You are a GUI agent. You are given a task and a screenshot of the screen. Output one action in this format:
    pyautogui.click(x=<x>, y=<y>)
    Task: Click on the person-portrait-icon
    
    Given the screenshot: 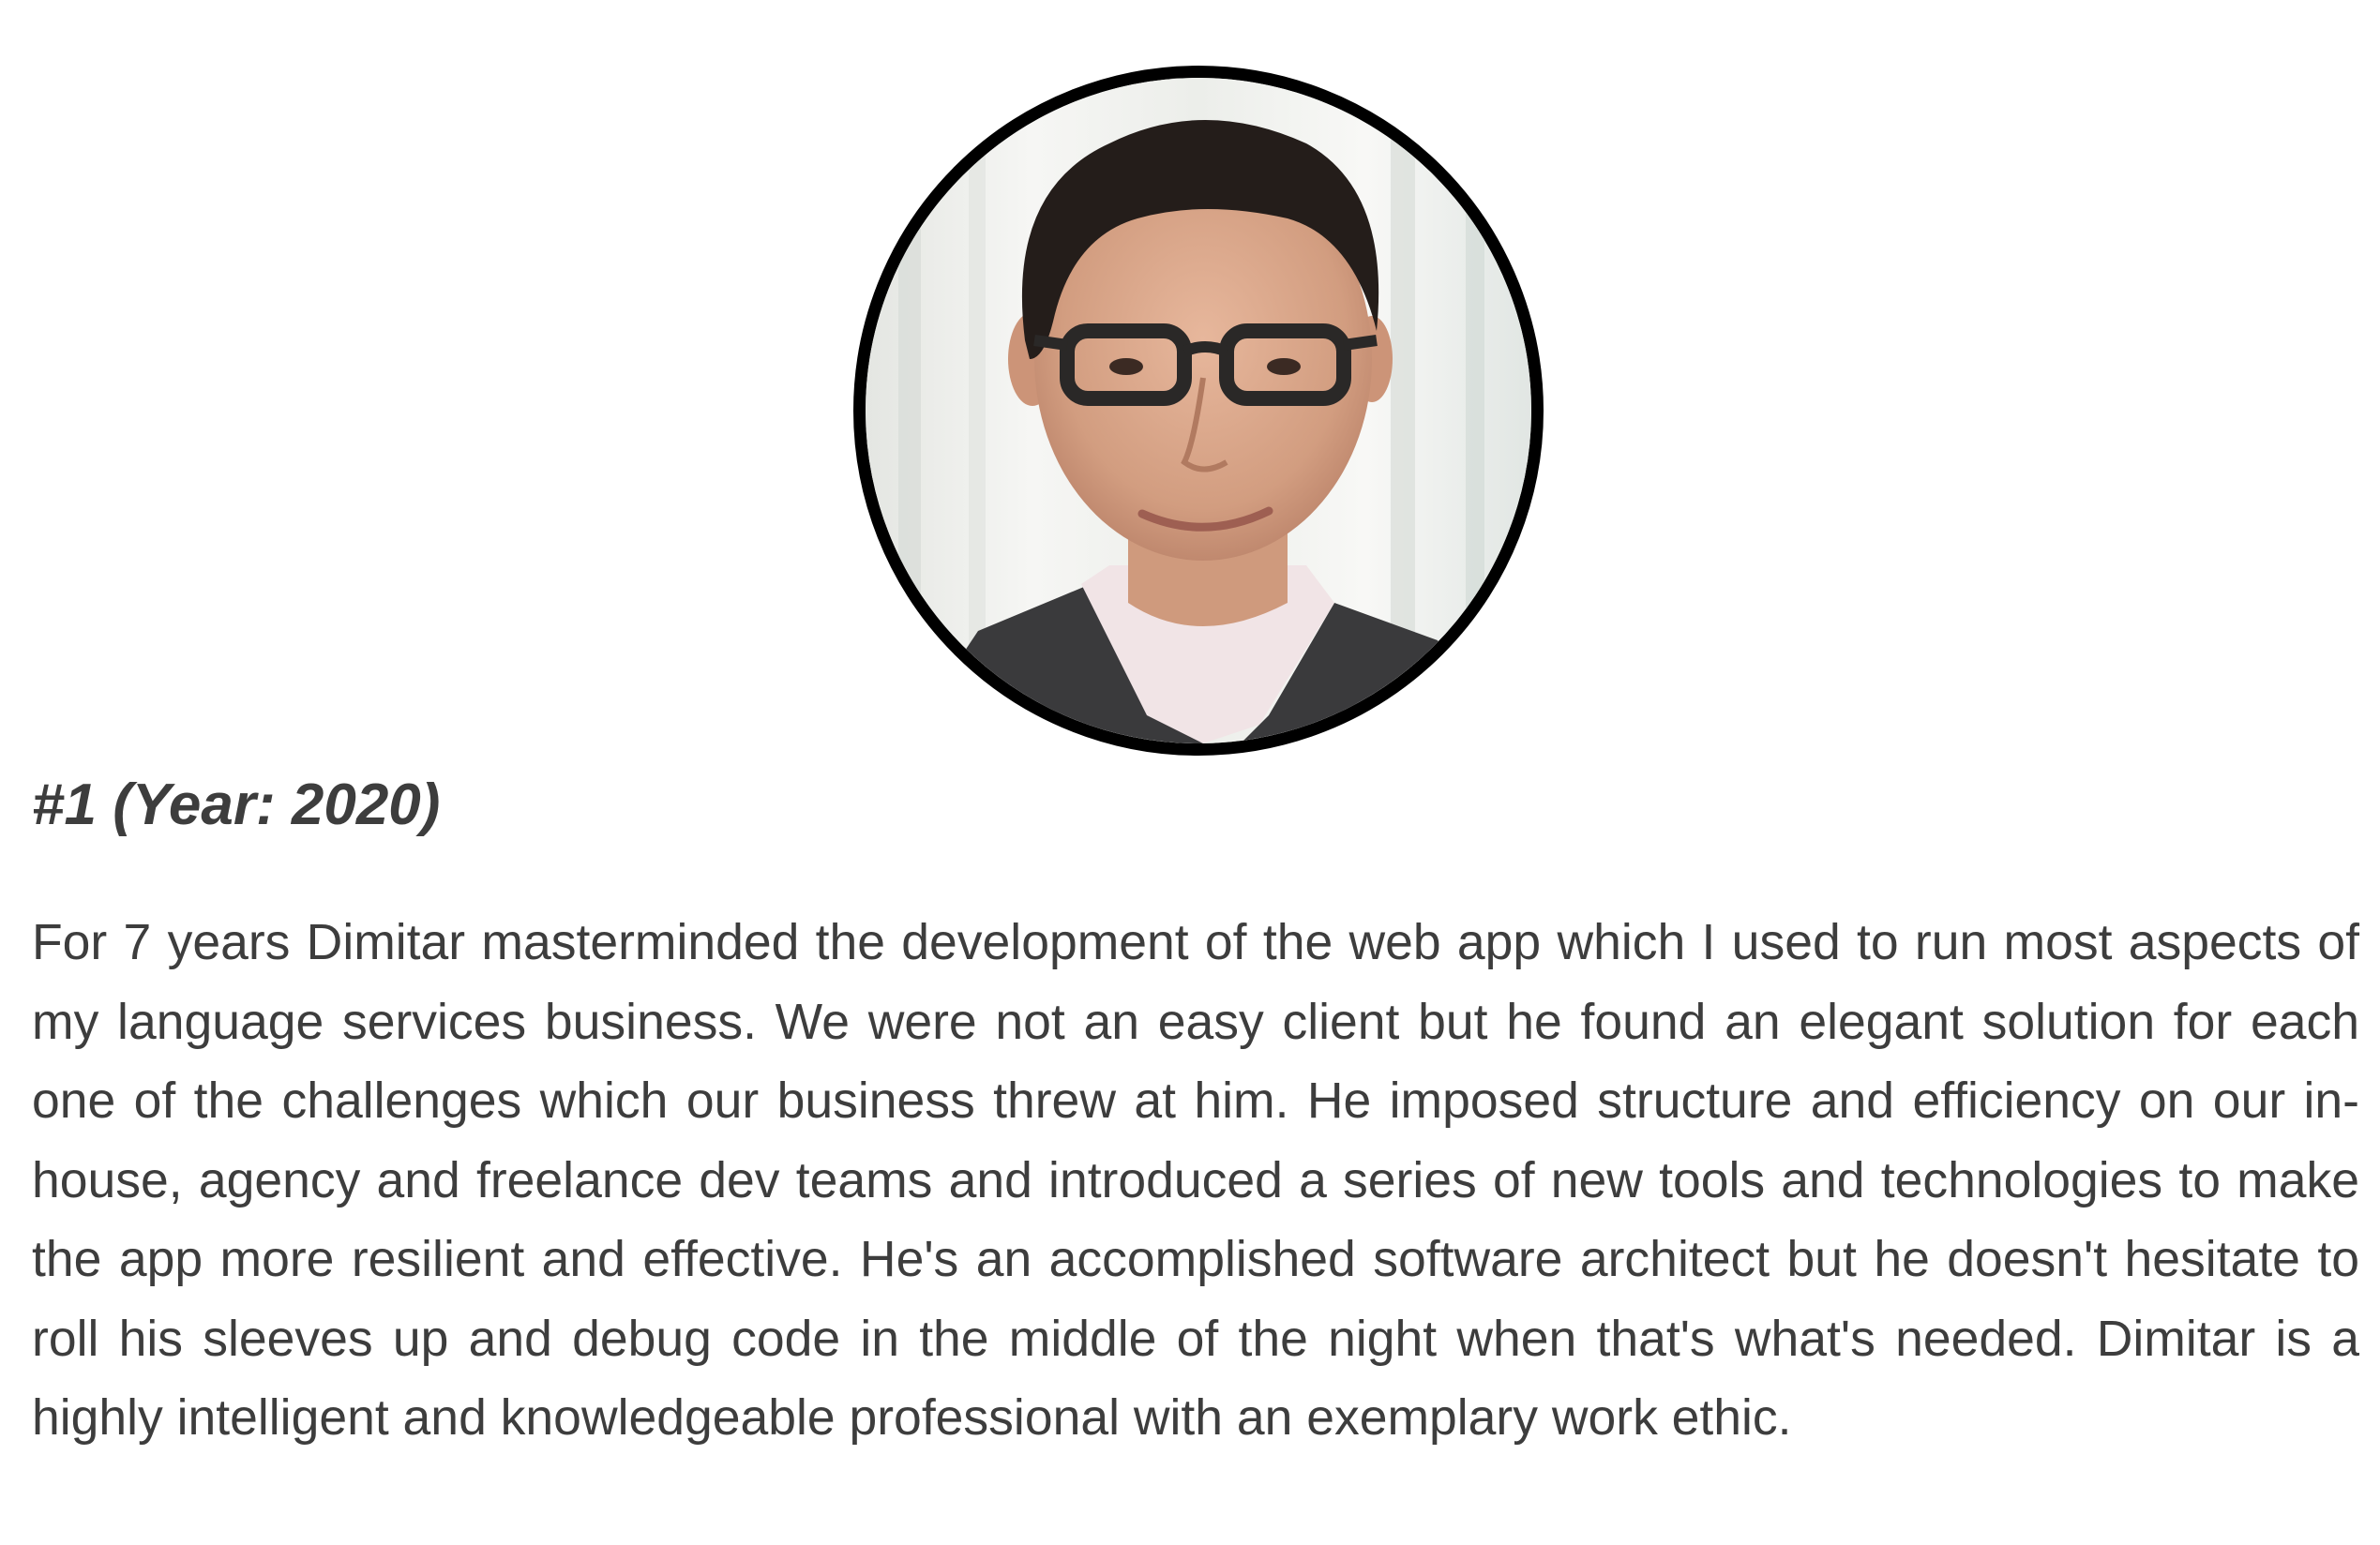 What is the action you would take?
    pyautogui.click(x=1198, y=410)
    